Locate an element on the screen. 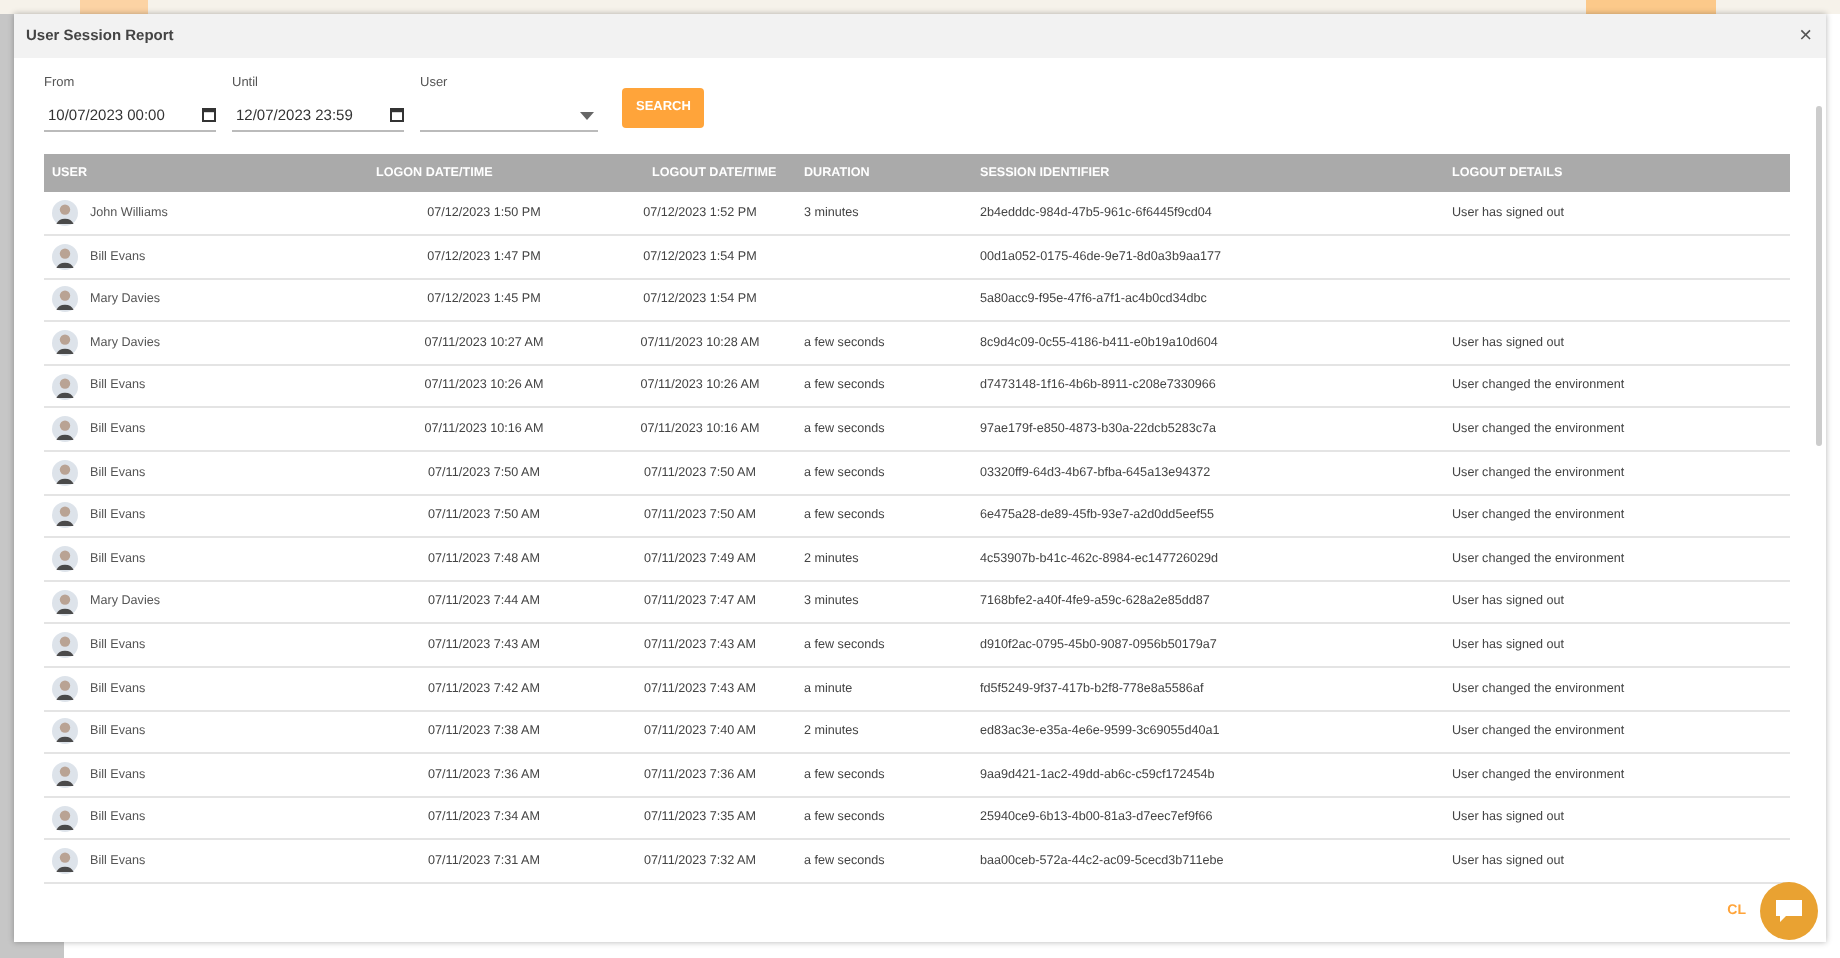 The width and height of the screenshot is (1840, 958). scrollbar is located at coordinates (1819, 276).